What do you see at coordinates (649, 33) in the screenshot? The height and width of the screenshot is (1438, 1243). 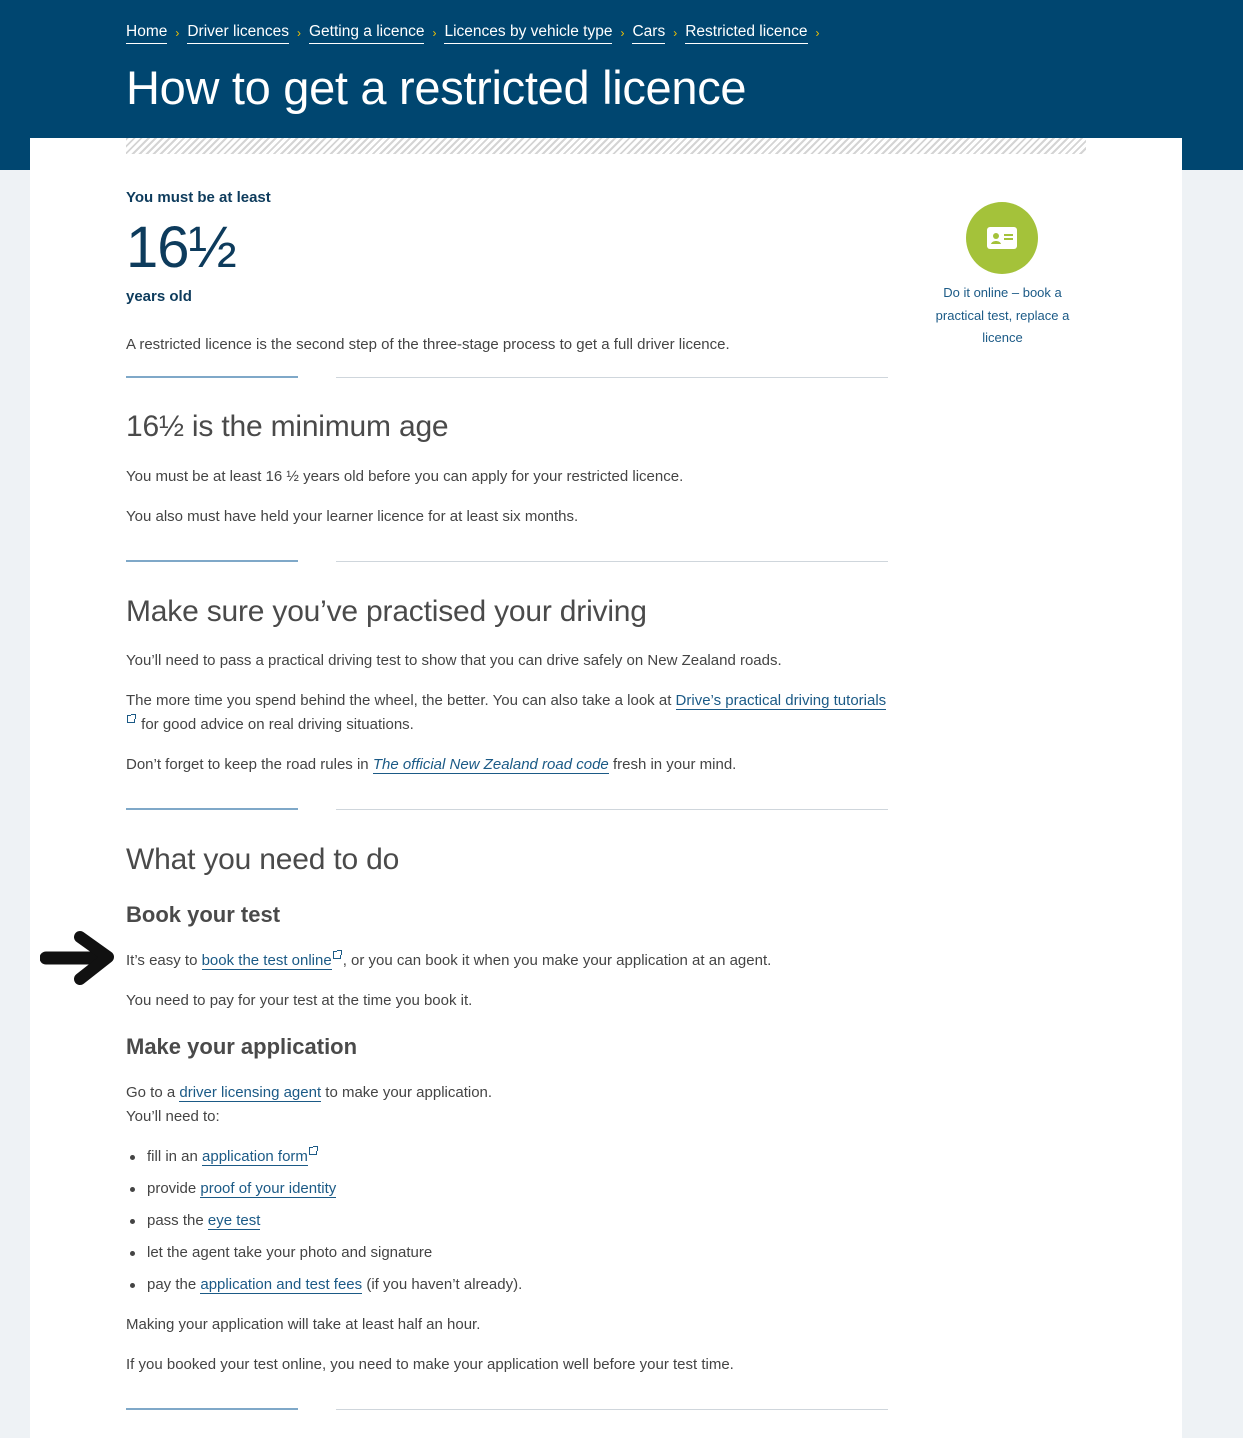 I see `breadcrumb-cars: Cars` at bounding box center [649, 33].